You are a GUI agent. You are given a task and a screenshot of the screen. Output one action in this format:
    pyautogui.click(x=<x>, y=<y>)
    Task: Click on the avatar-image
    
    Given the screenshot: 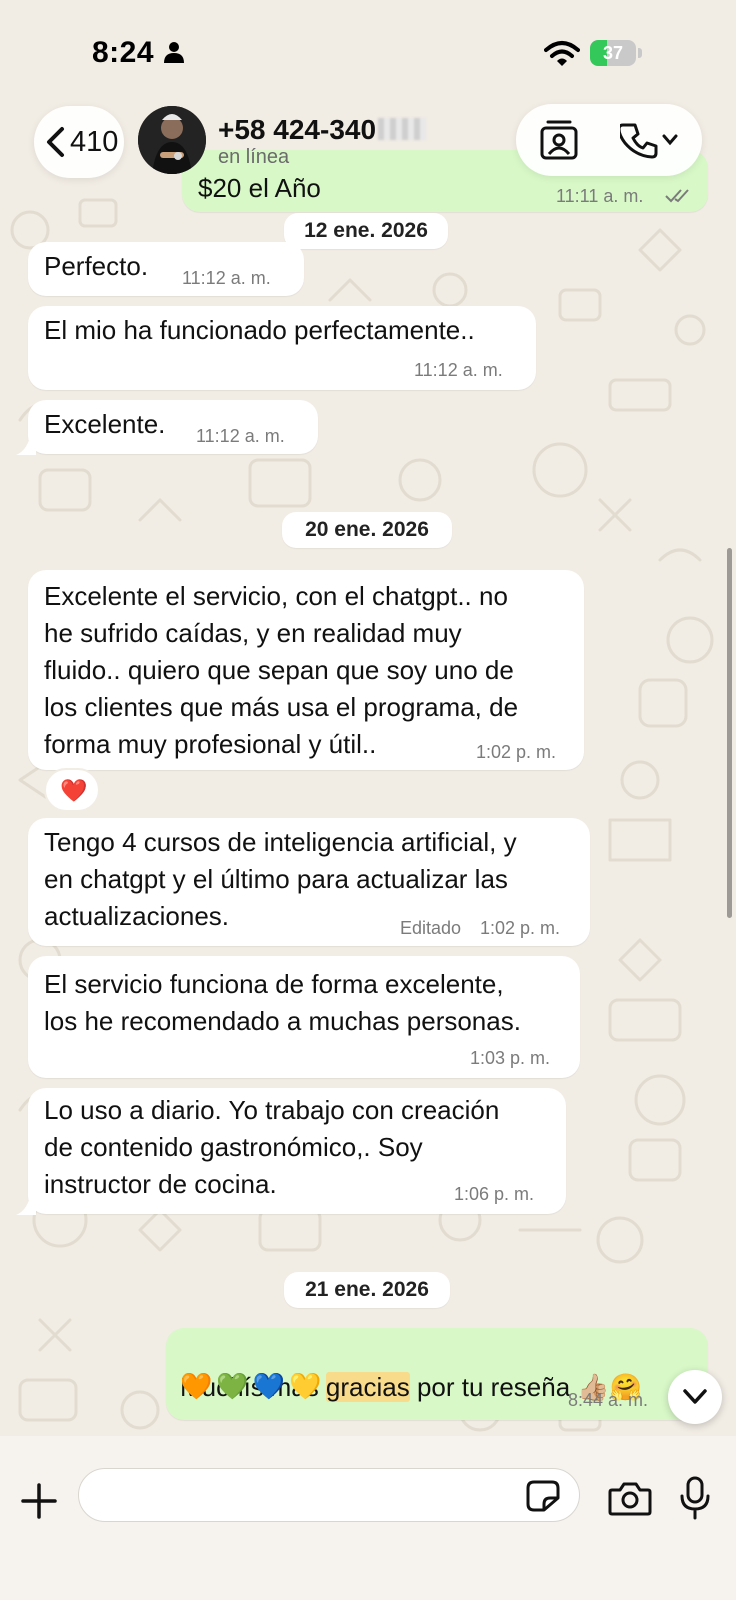 What is the action you would take?
    pyautogui.click(x=172, y=140)
    